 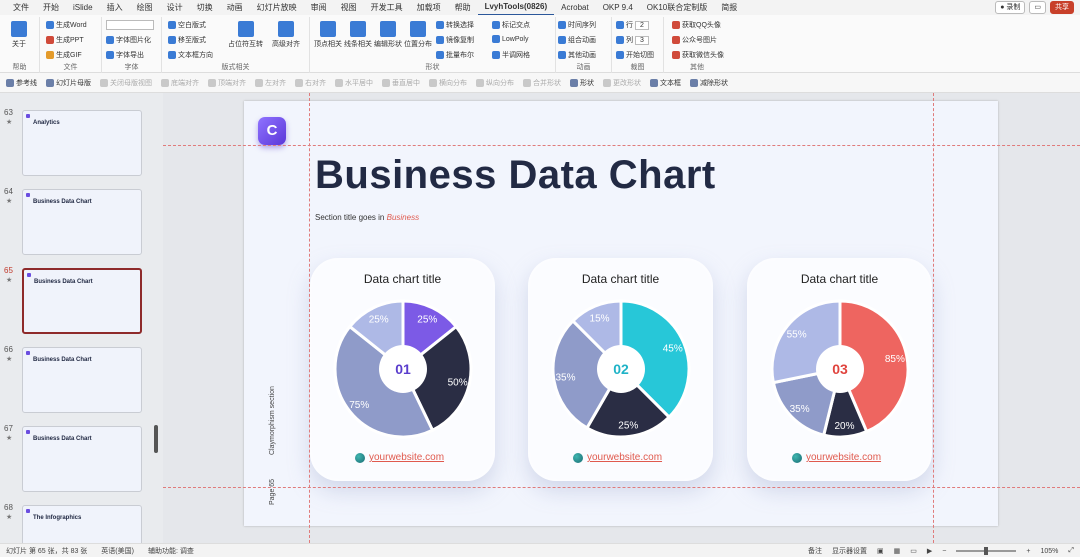 What do you see at coordinates (709, 83) in the screenshot?
I see `toolbar-item: 减除形状` at bounding box center [709, 83].